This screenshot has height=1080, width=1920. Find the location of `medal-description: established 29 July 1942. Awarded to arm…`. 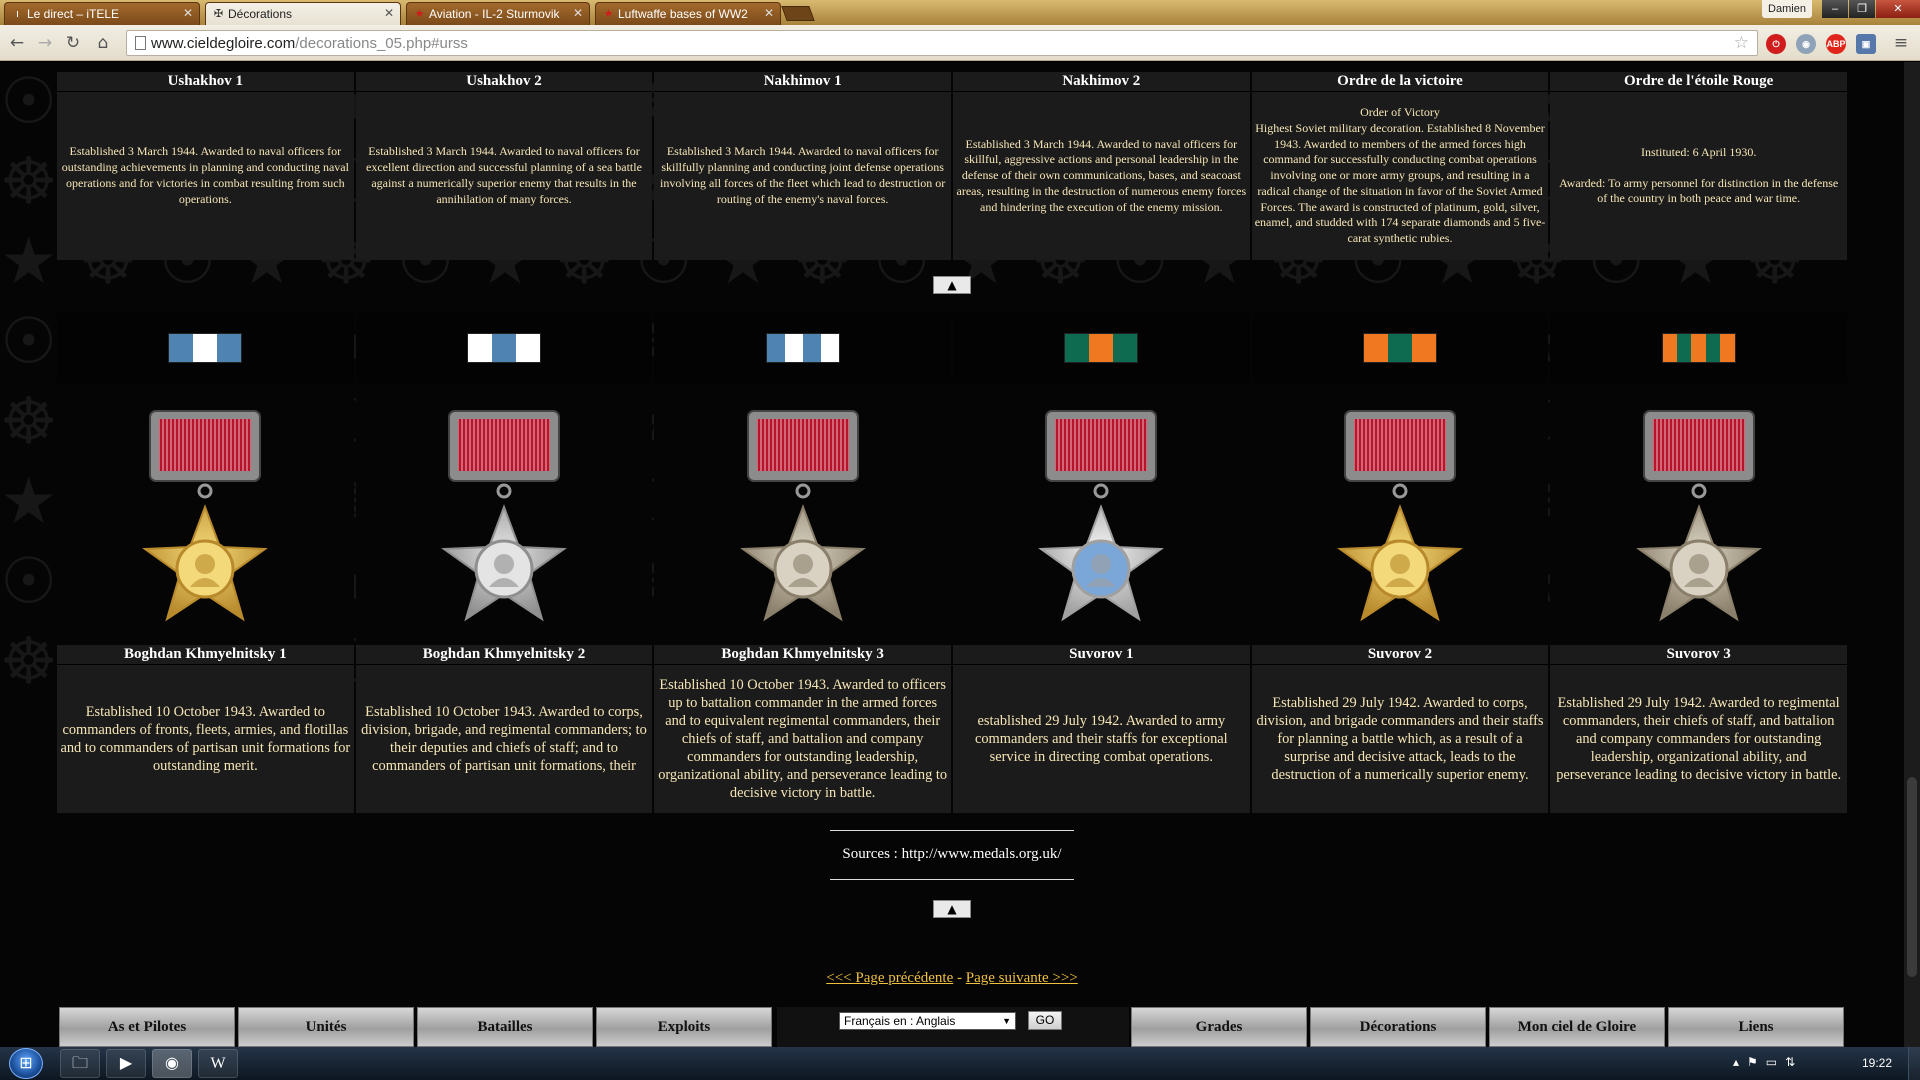

medal-description: established 29 July 1942. Awarded to arm… is located at coordinates (1101, 739).